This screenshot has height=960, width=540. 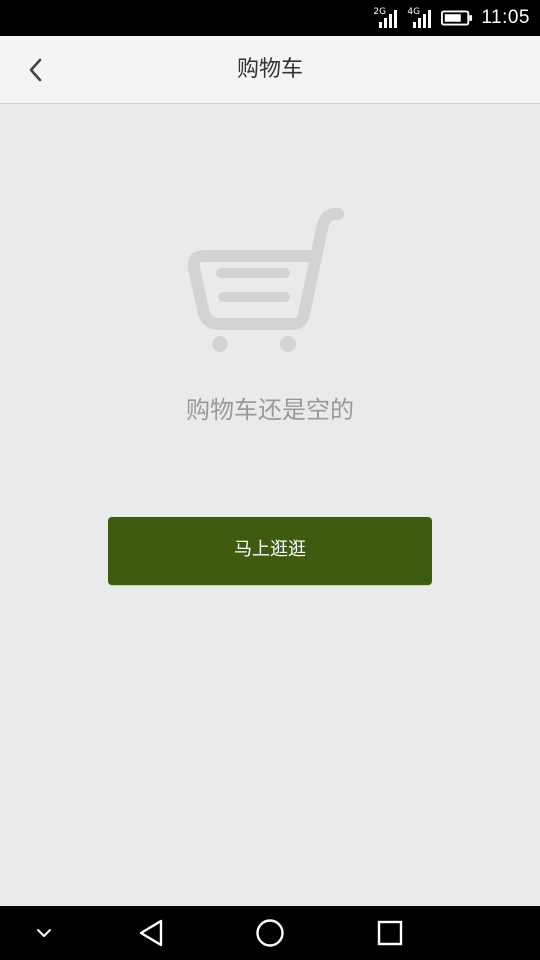 I want to click on chevron-left-icon, so click(x=35, y=70).